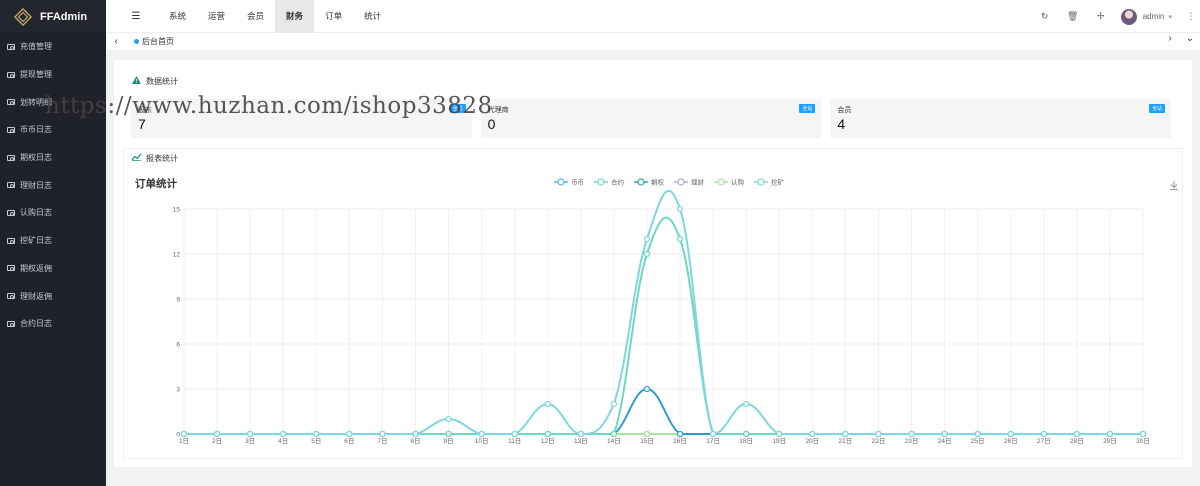 This screenshot has height=486, width=1200. I want to click on stat-card-agent: 代理商 0 全站, so click(651, 118).